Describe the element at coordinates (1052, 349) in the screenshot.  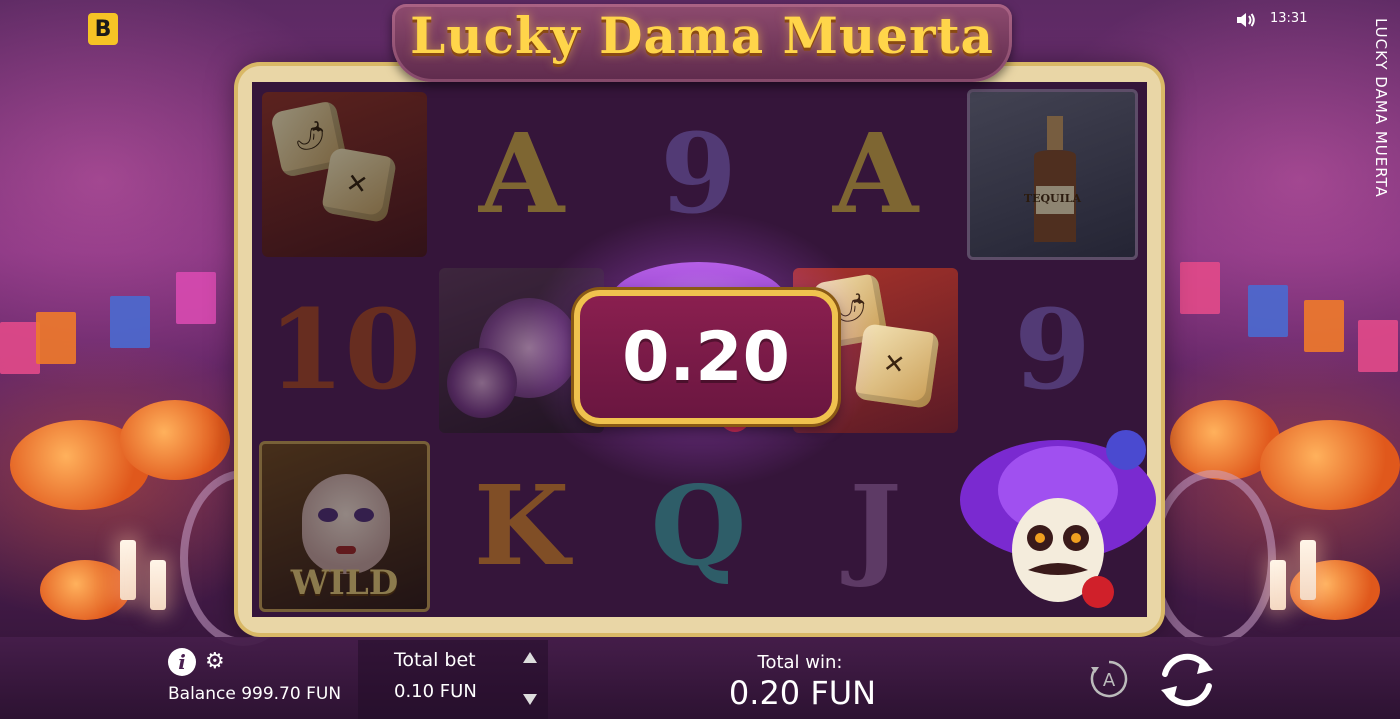
I see `symbol-9: 9` at that location.